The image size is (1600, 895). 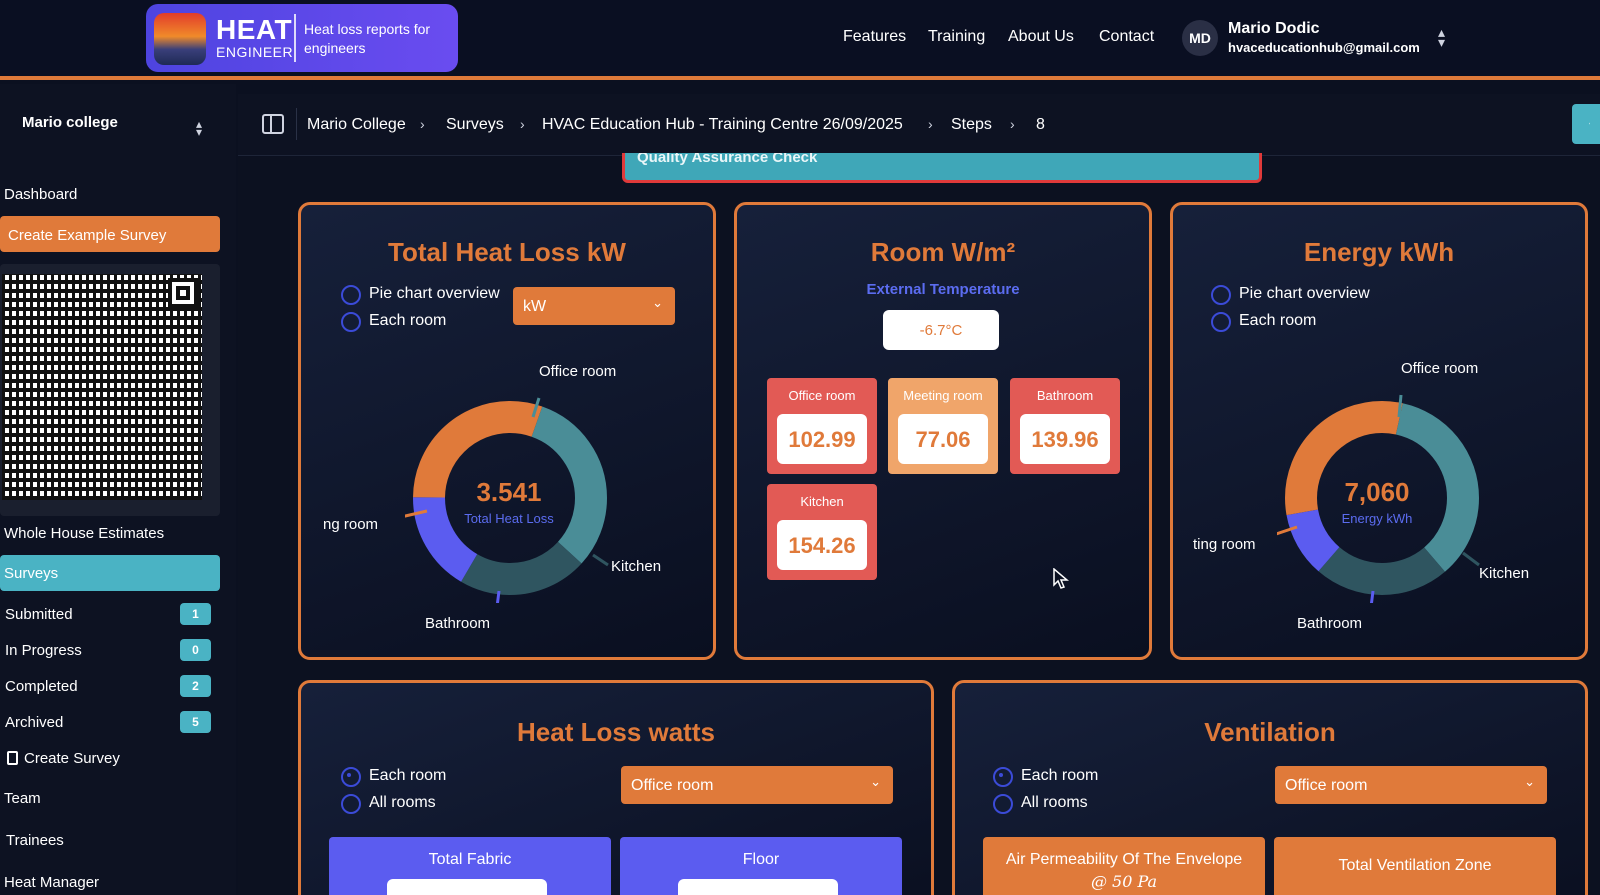 I want to click on card-title: Energy kWh, so click(x=1379, y=252).